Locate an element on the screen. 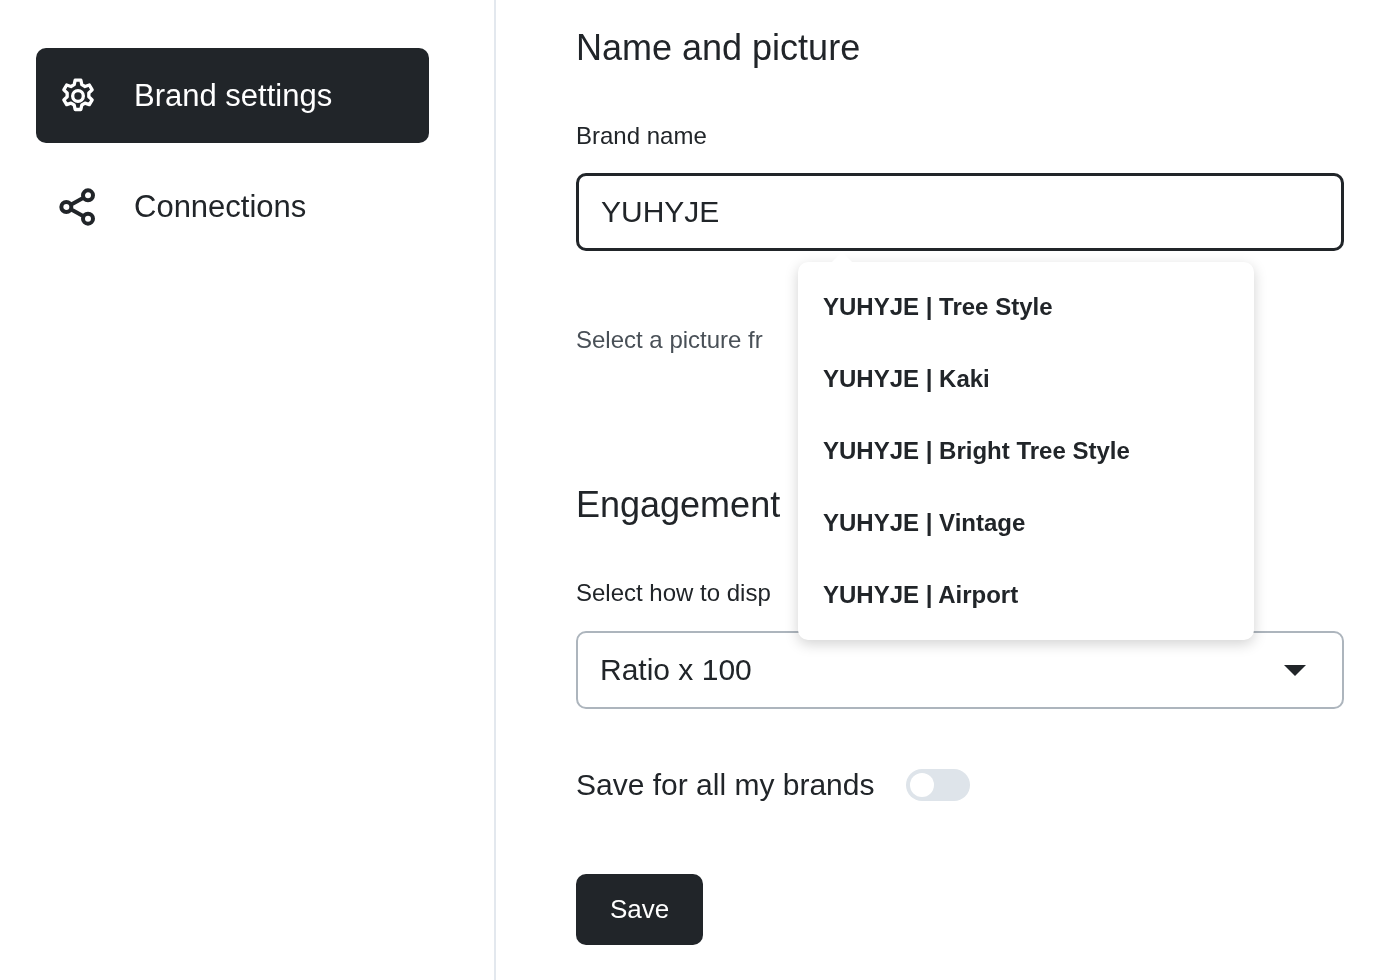 This screenshot has width=1390, height=980. section-title: Name and picture is located at coordinates (718, 48).